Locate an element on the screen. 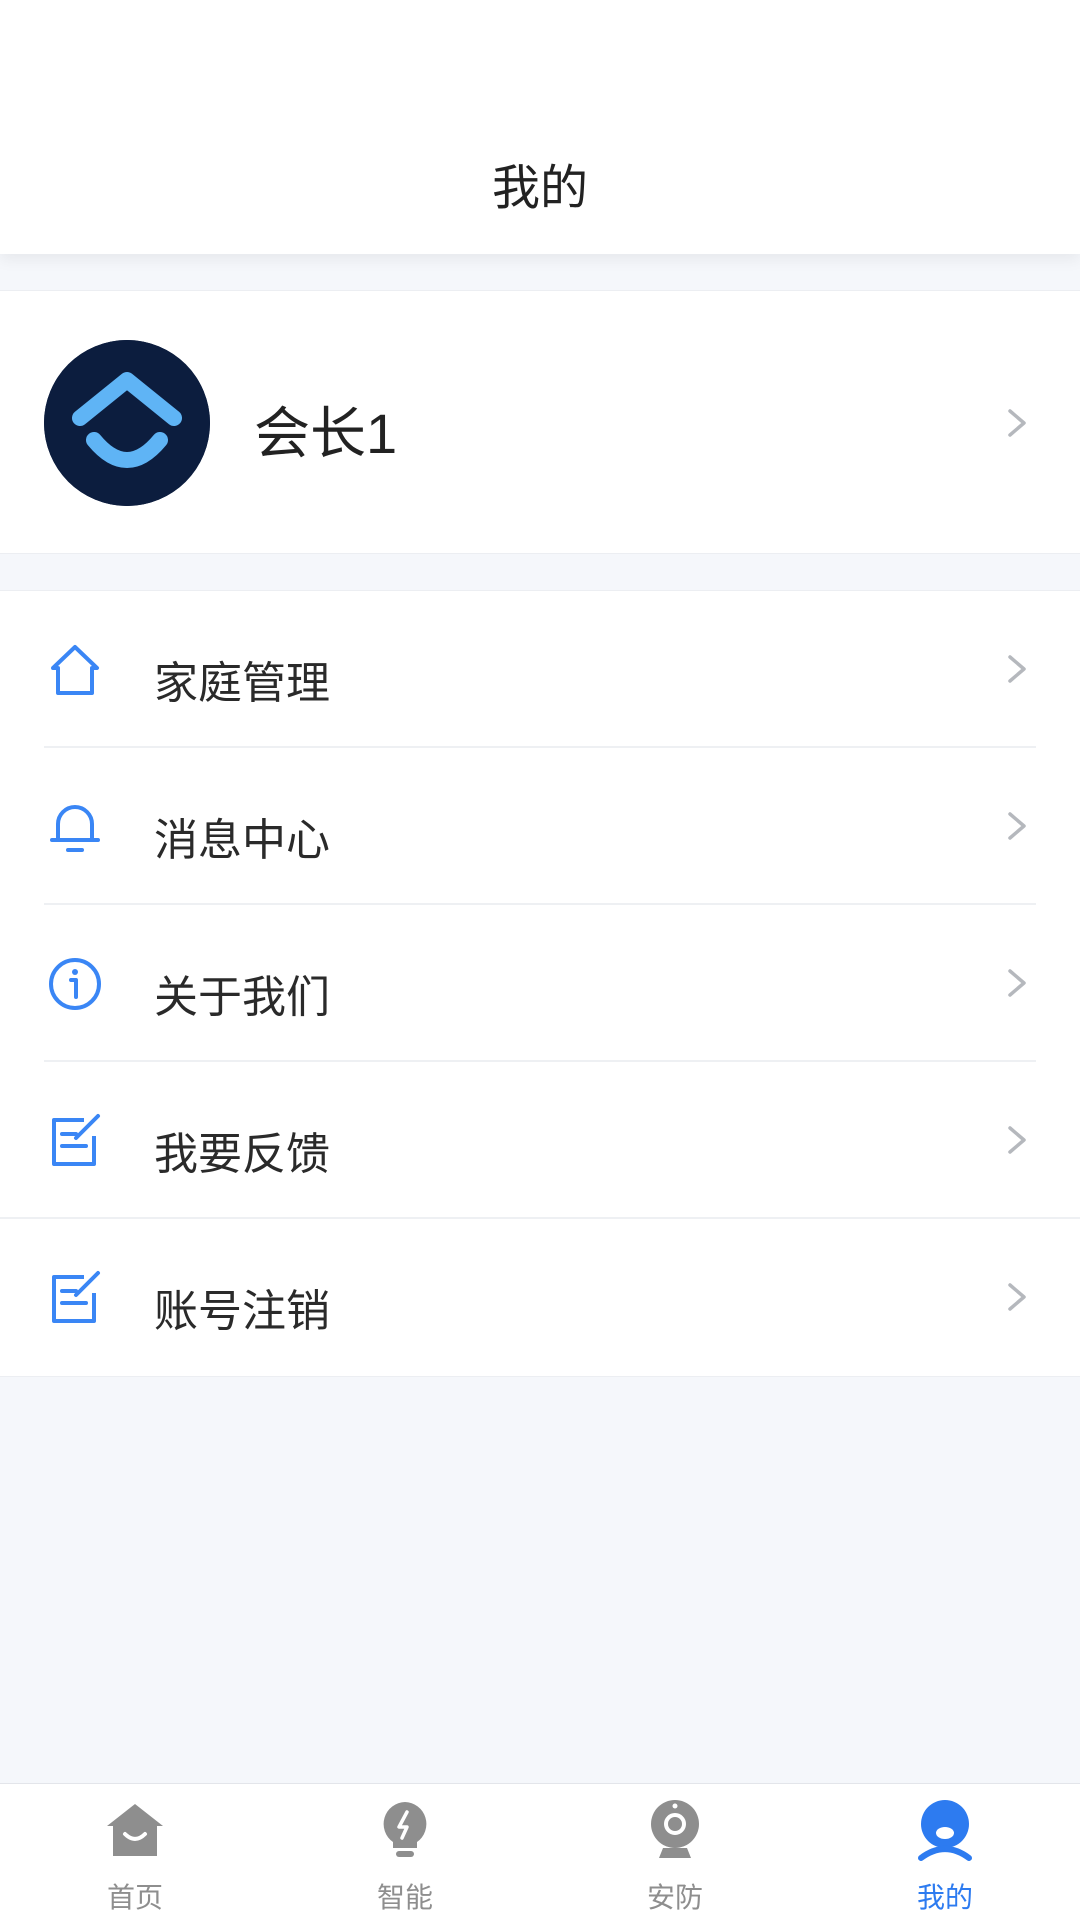 This screenshot has height=1920, width=1080. menu-item-message-center: 消息中心 is located at coordinates (540, 826).